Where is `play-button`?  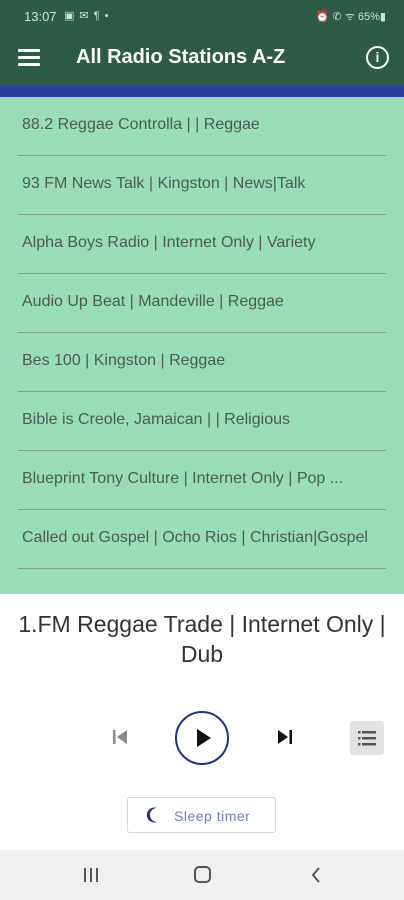
play-button is located at coordinates (202, 738).